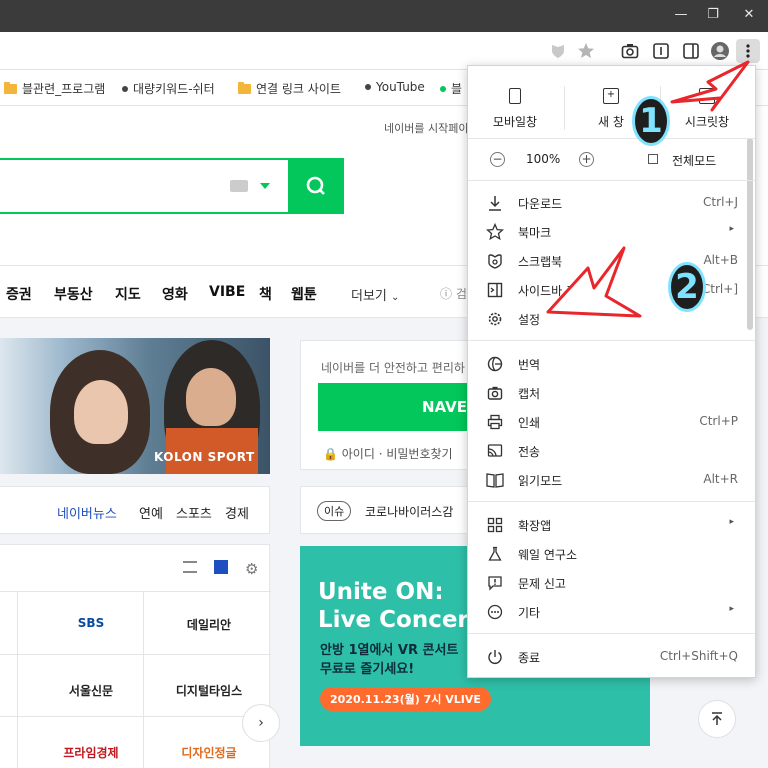  Describe the element at coordinates (608, 203) in the screenshot. I see `menu-item-download: 다운로드 Ctrl+J` at that location.